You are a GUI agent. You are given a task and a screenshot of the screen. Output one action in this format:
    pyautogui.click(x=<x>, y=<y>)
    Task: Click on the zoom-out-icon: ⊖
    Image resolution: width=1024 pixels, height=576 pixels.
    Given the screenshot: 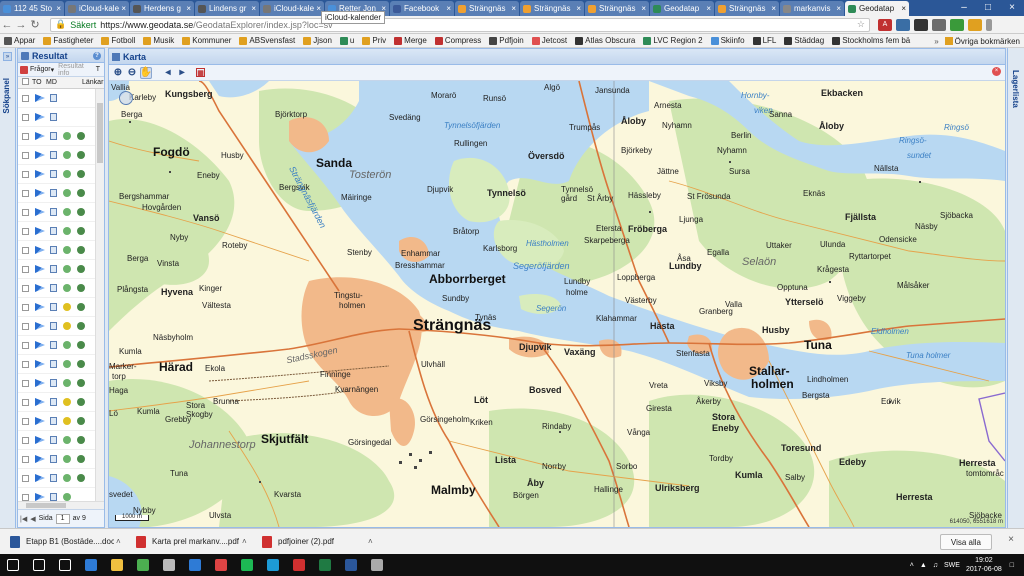 What is the action you would take?
    pyautogui.click(x=132, y=73)
    